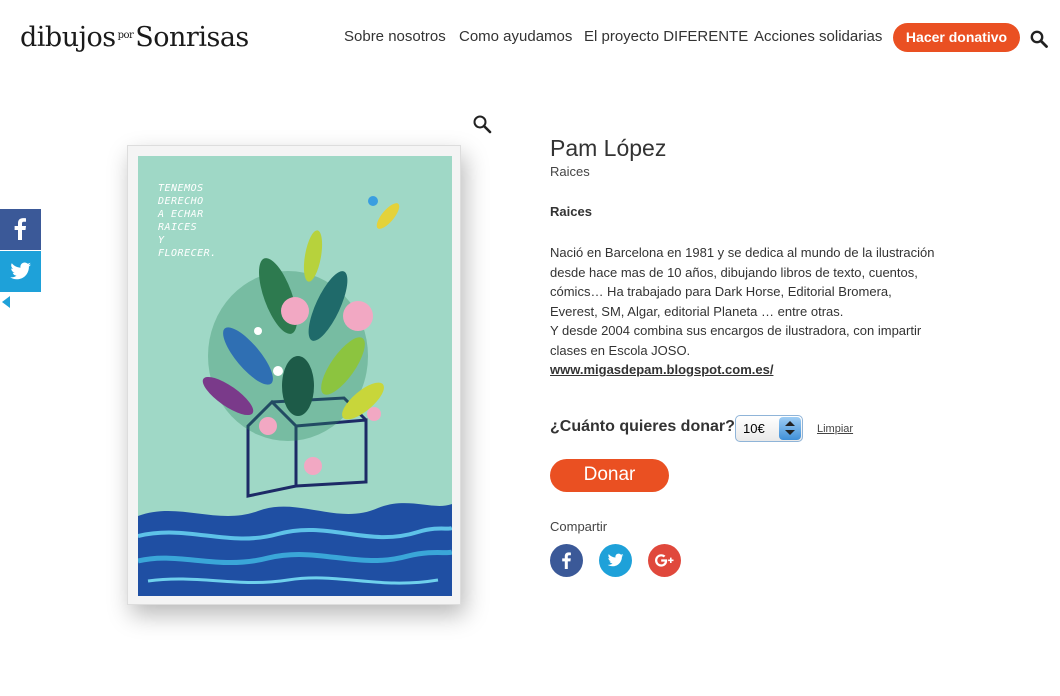  I want to click on site-logo: dibujos porSonrisas, so click(133, 37).